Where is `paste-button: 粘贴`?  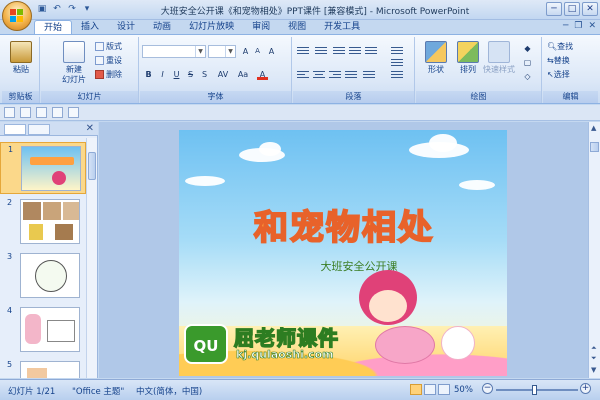 paste-button: 粘贴 is located at coordinates (21, 58).